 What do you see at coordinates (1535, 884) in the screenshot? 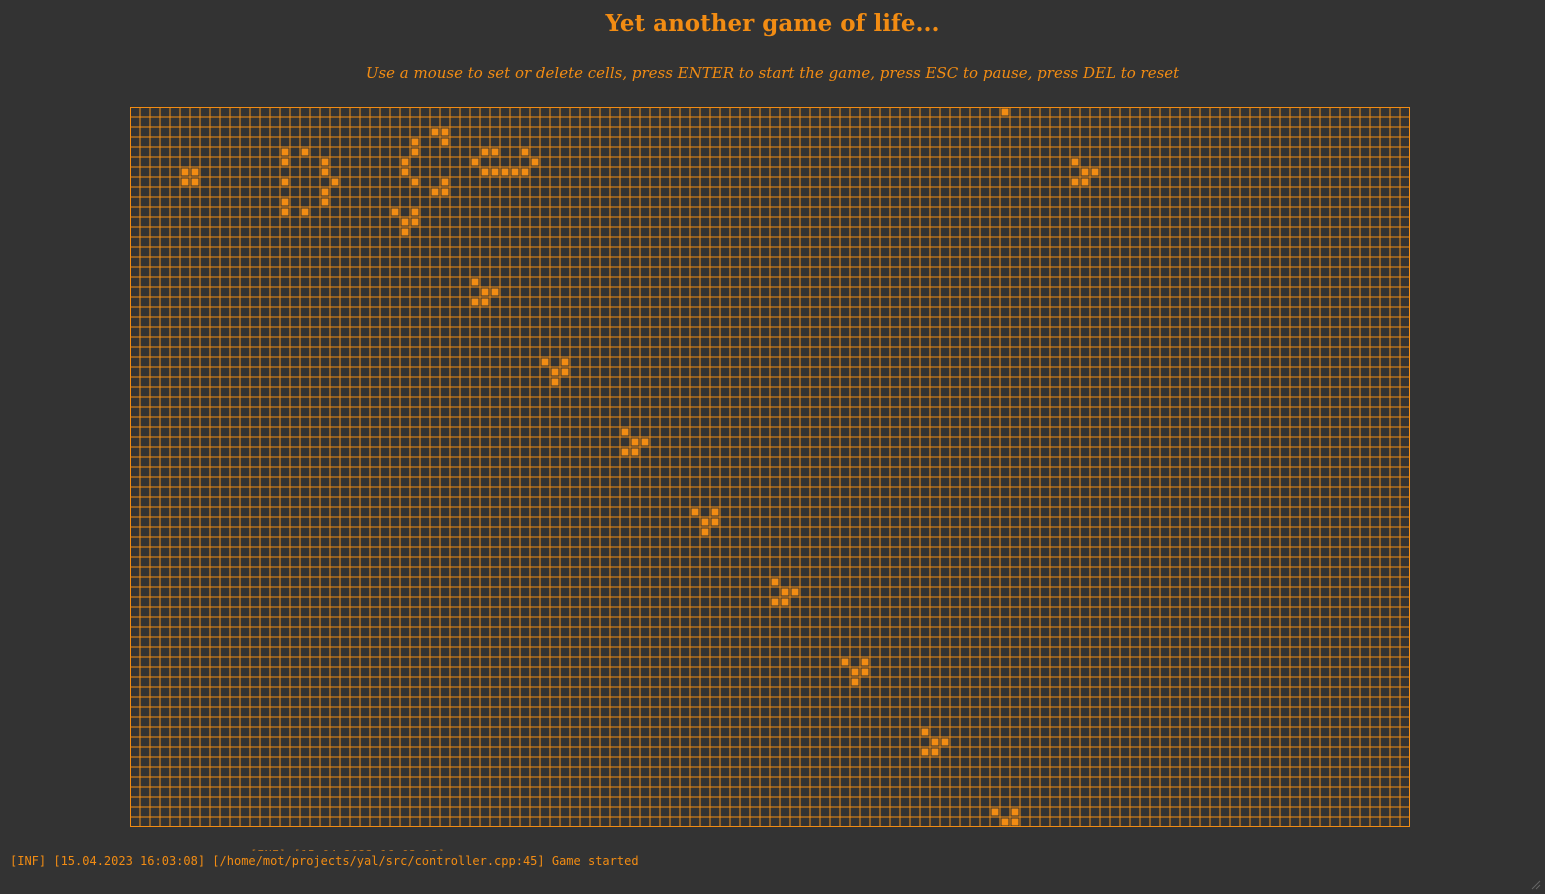
I see `resize-grip-icon` at bounding box center [1535, 884].